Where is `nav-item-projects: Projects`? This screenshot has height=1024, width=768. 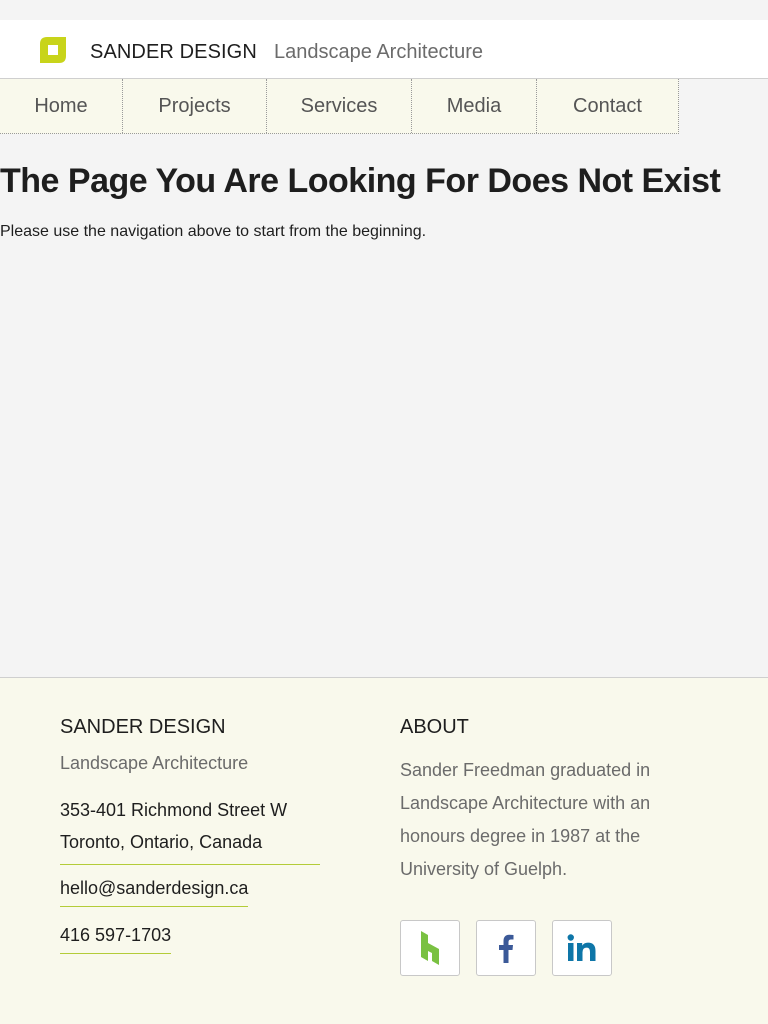
nav-item-projects: Projects is located at coordinates (195, 106).